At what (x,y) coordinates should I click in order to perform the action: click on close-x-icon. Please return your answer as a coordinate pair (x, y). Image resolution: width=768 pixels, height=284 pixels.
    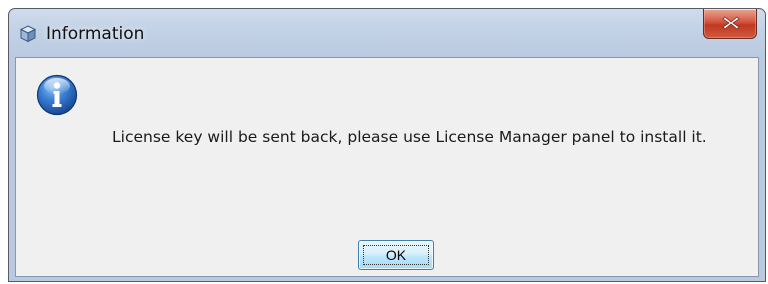
    Looking at the image, I should click on (731, 23).